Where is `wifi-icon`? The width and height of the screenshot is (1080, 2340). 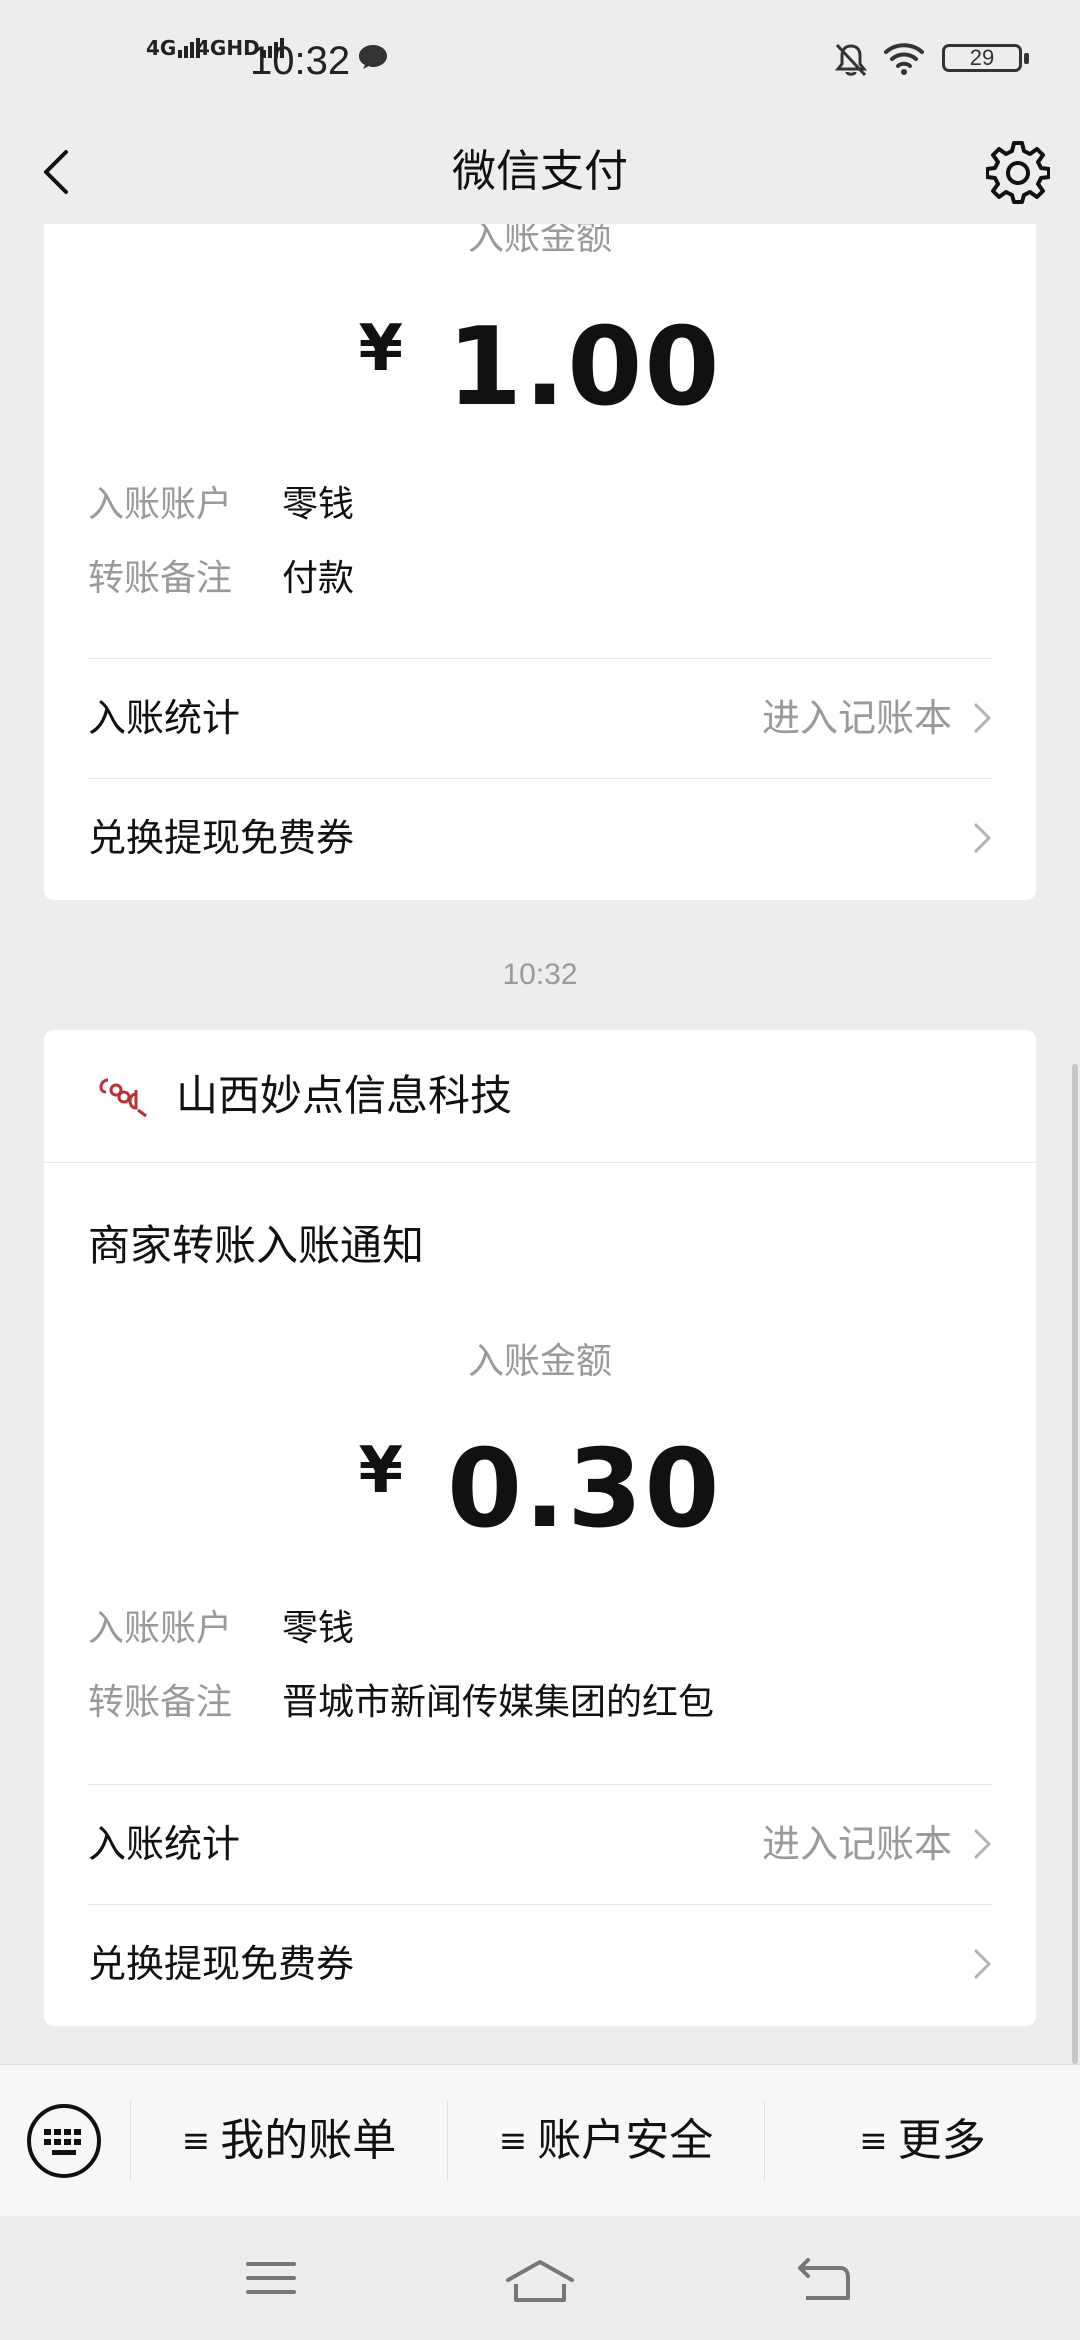
wifi-icon is located at coordinates (904, 59).